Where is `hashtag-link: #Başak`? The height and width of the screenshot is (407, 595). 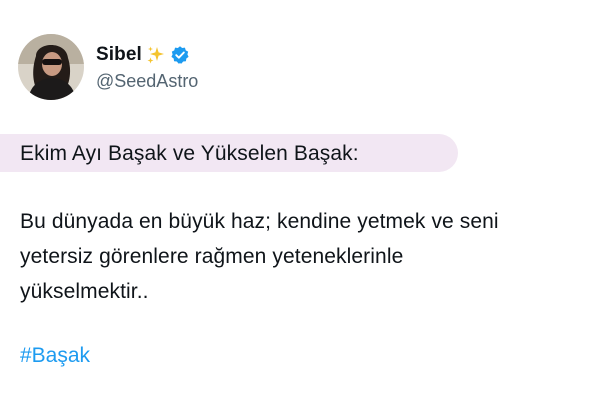 hashtag-link: #Başak is located at coordinates (55, 356).